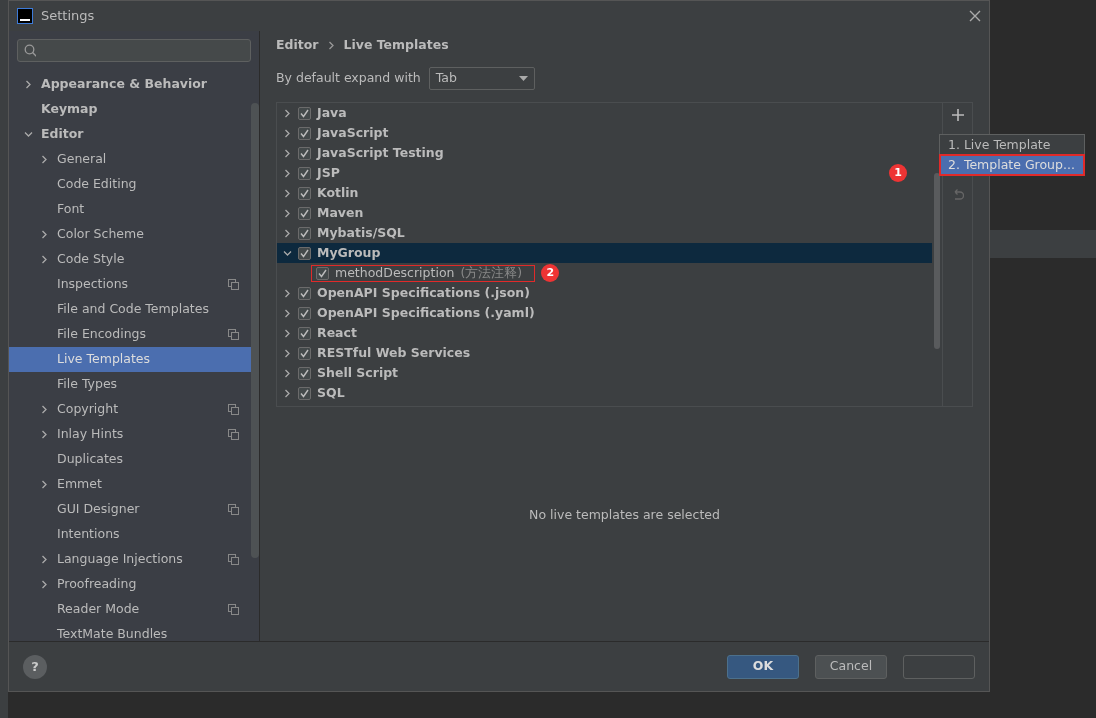  I want to click on sidebar-item: Code Style, so click(130, 259).